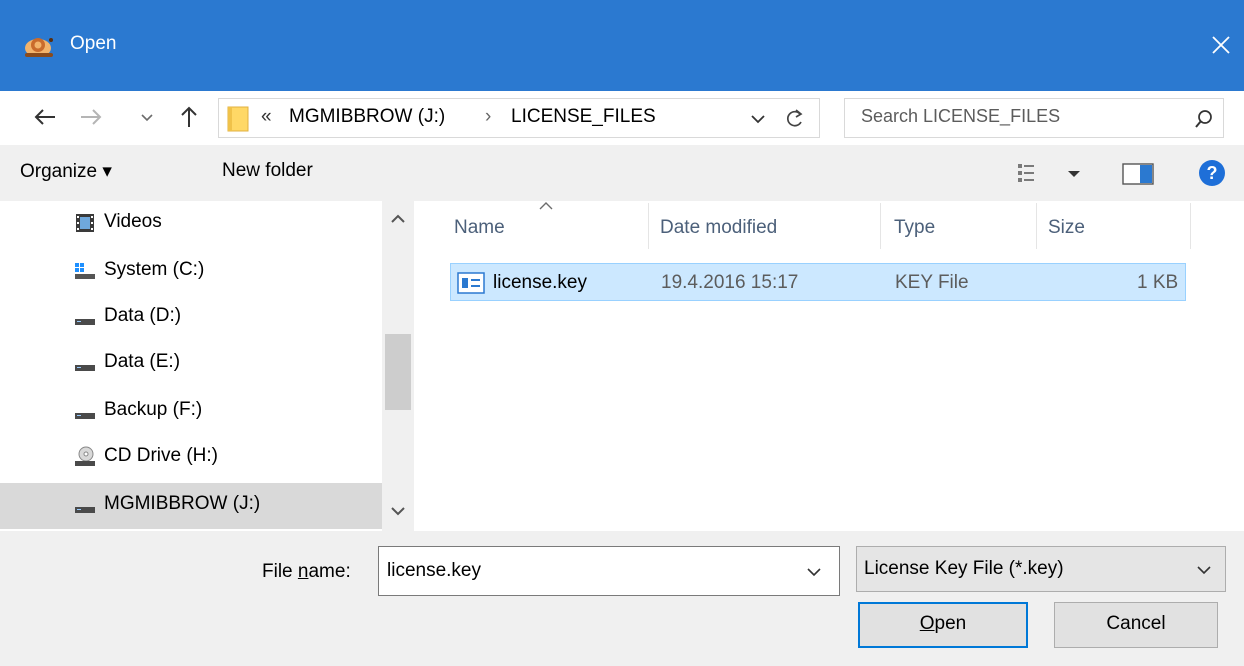 The height and width of the screenshot is (666, 1244). I want to click on help-icon: ?, so click(1212, 173).